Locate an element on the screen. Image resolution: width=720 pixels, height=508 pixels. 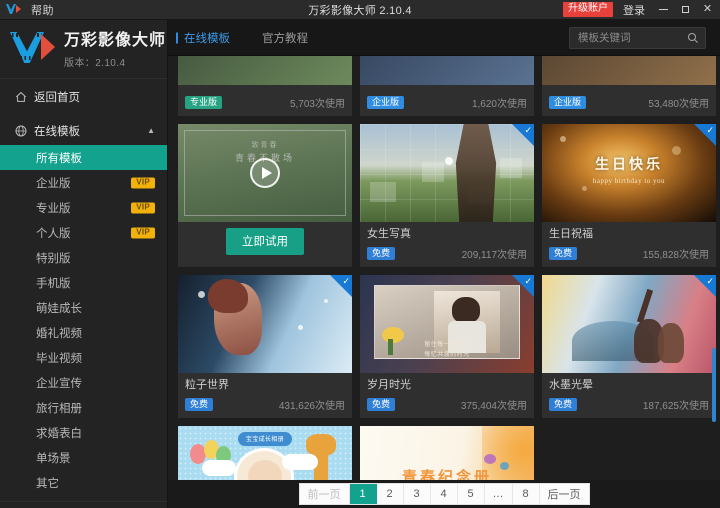
maximize-icon is located at coordinates (685, 9).